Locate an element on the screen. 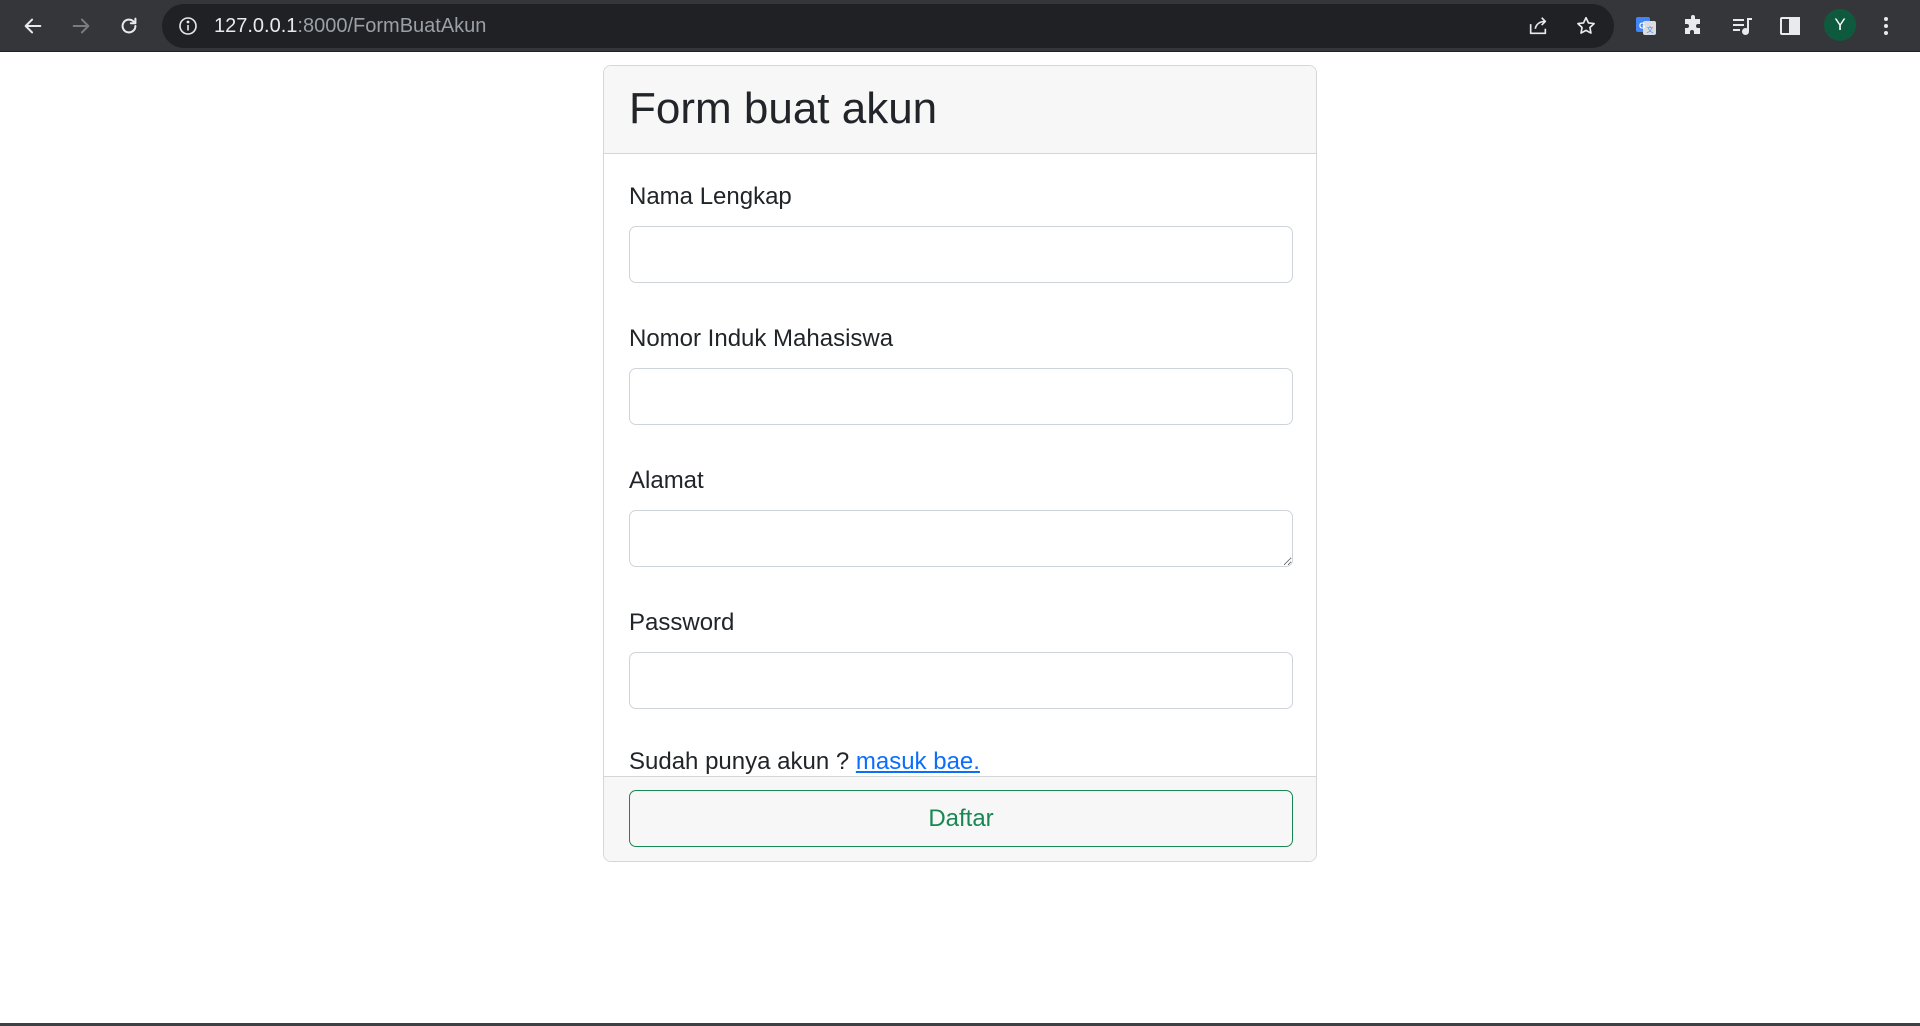 The image size is (1920, 1026). reload-button is located at coordinates (129, 26).